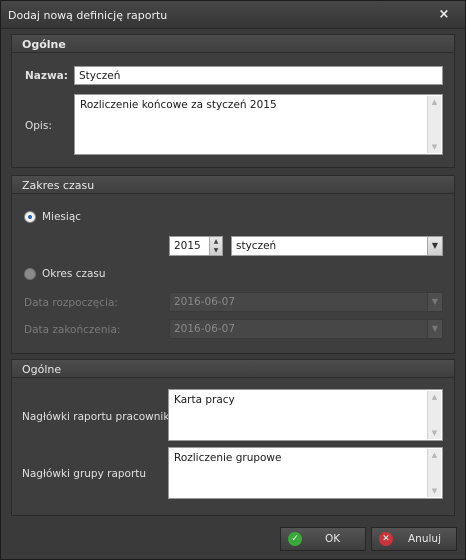  What do you see at coordinates (216, 250) in the screenshot?
I see `spin-down-icon: ▼` at bounding box center [216, 250].